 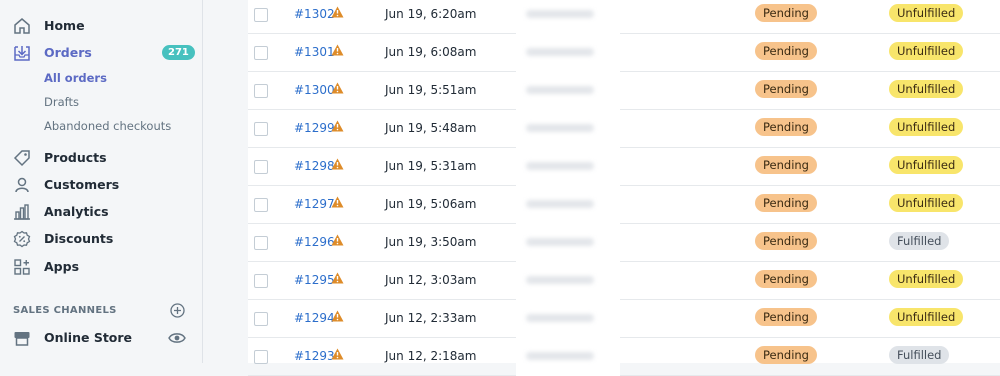 What do you see at coordinates (88, 337) in the screenshot?
I see `nav-online-store-label: Online Store` at bounding box center [88, 337].